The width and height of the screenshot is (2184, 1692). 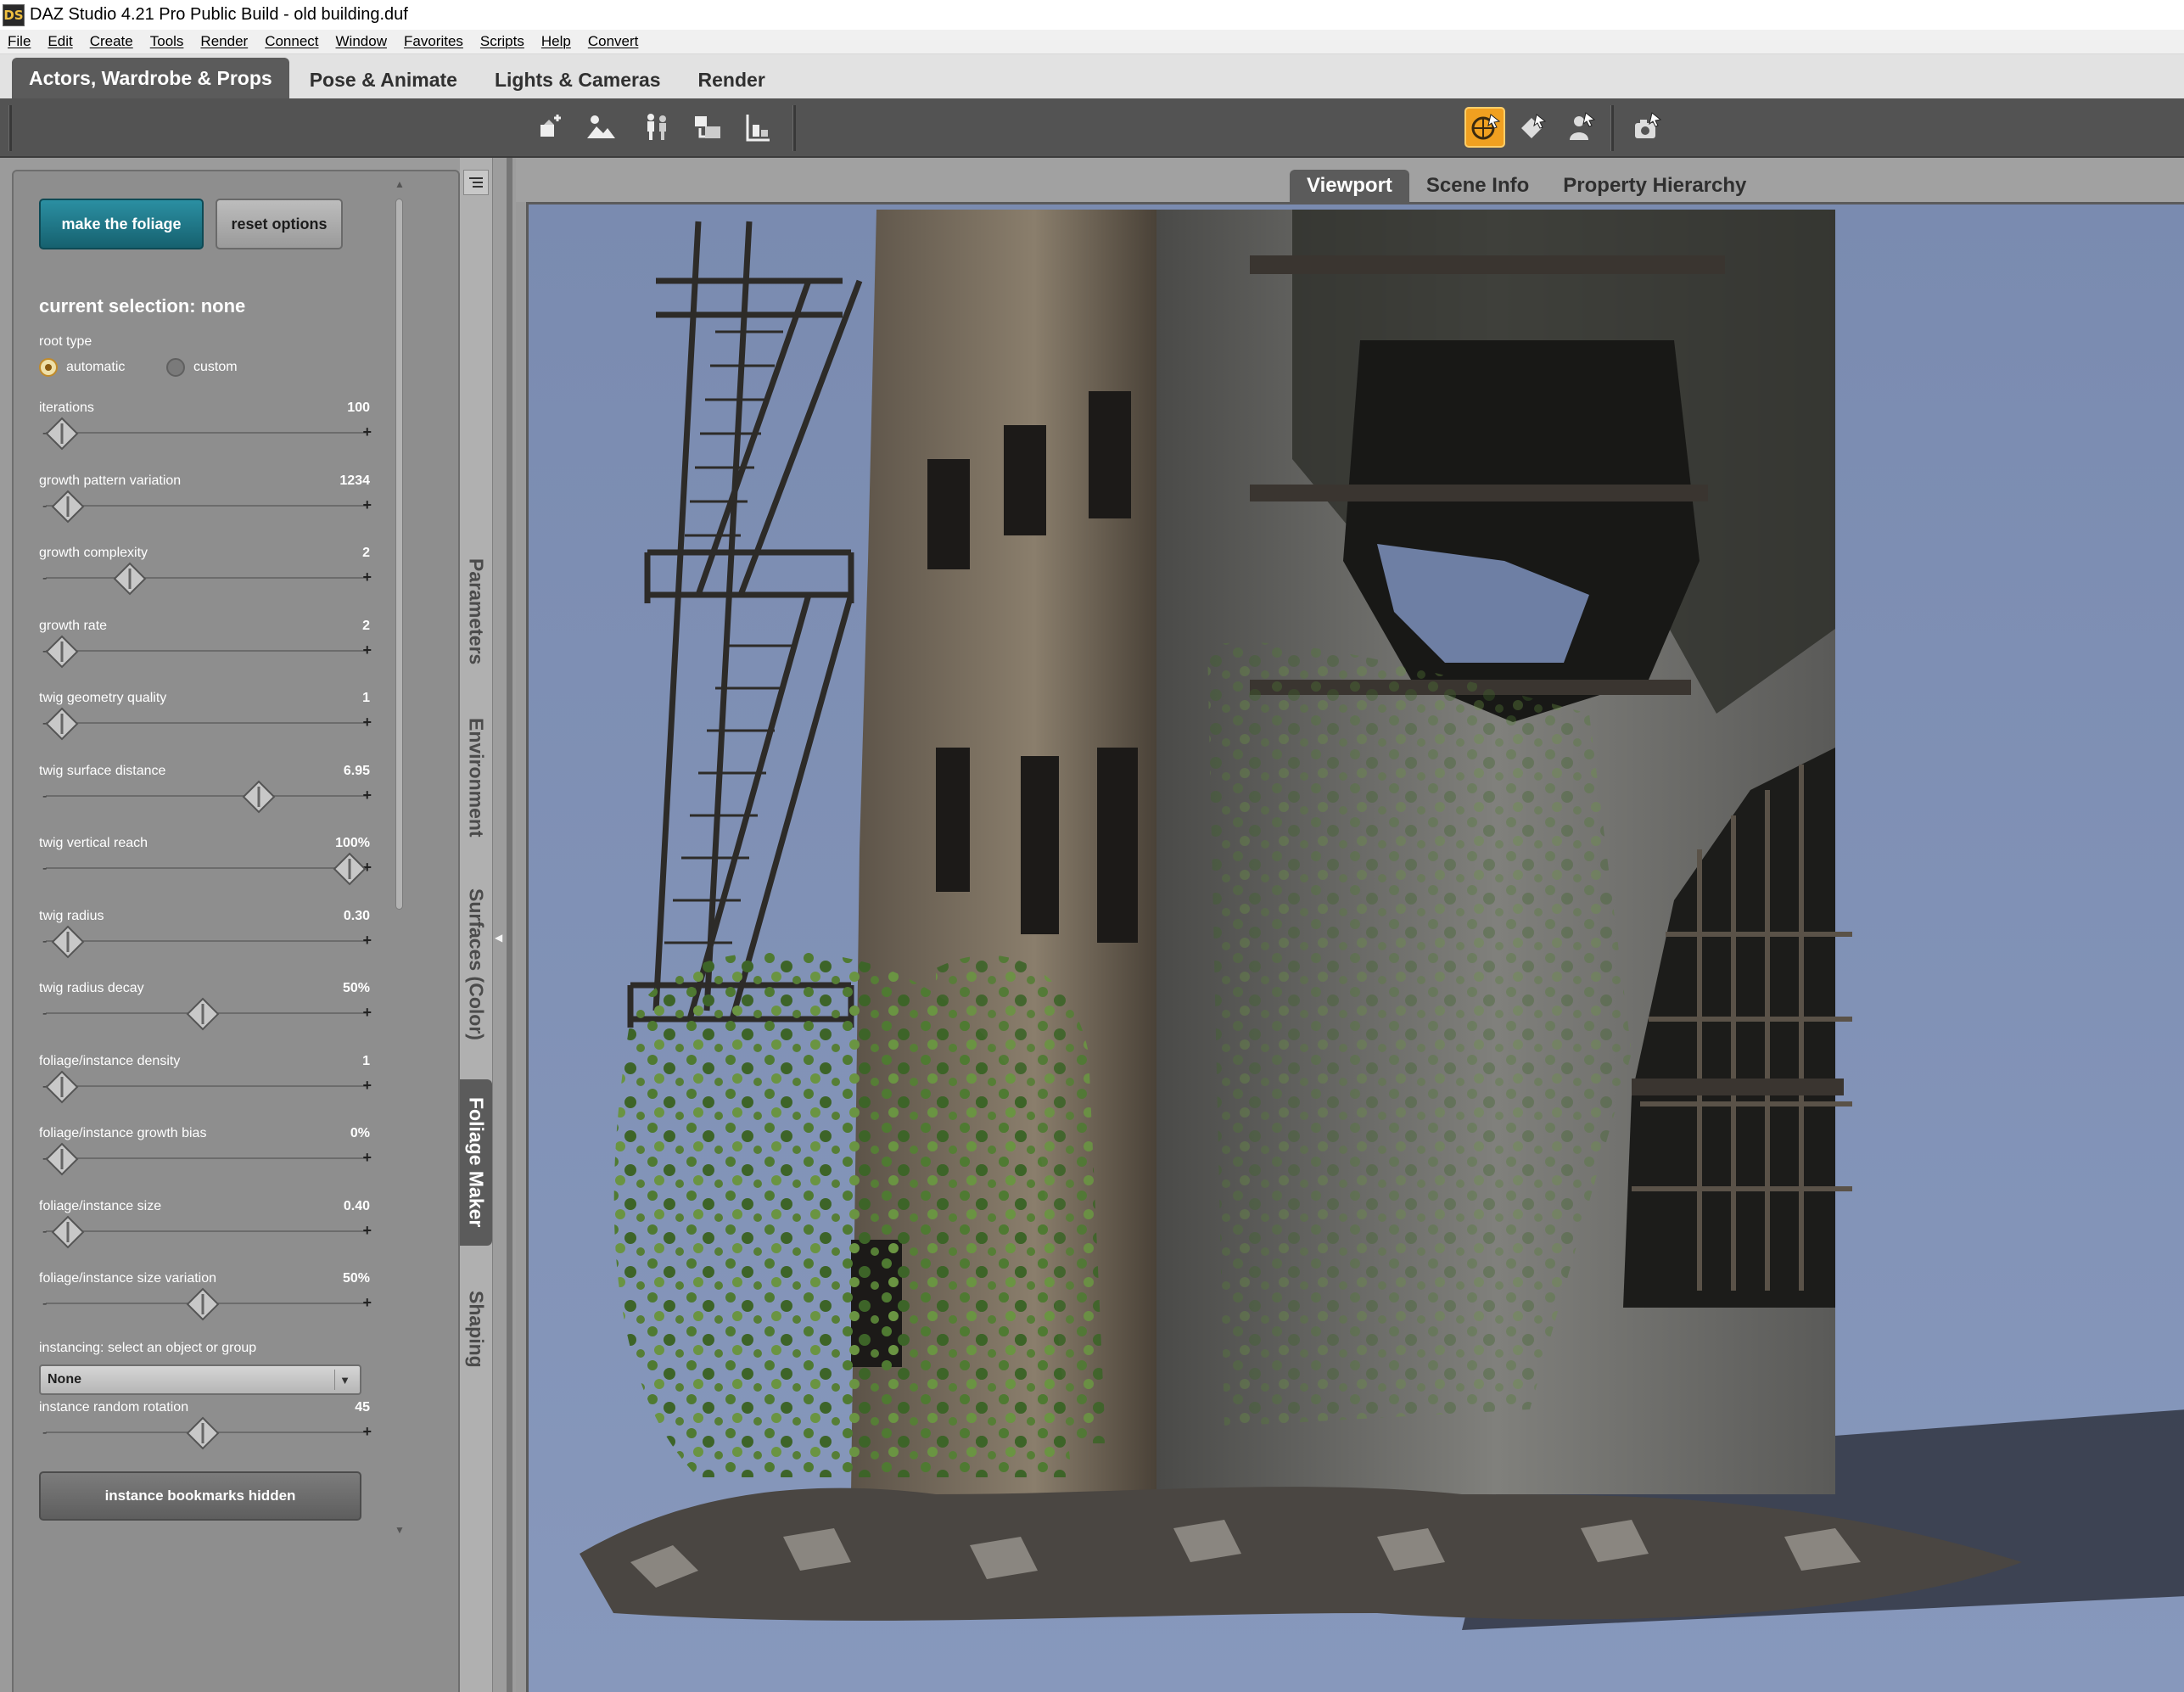 What do you see at coordinates (1655, 186) in the screenshot?
I see `tab-property-hierarchy: Property Hierarchy` at bounding box center [1655, 186].